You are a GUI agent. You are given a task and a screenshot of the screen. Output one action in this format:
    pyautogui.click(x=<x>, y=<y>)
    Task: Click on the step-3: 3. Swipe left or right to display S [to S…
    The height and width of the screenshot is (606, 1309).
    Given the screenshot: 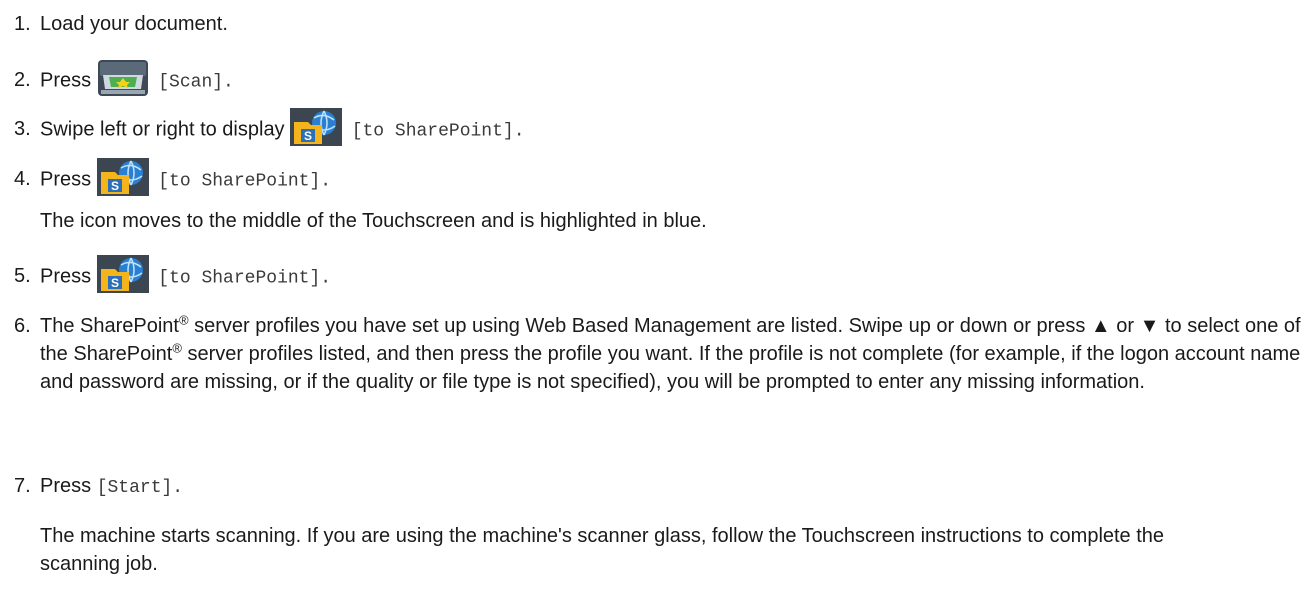 What is the action you would take?
    pyautogui.click(x=269, y=128)
    